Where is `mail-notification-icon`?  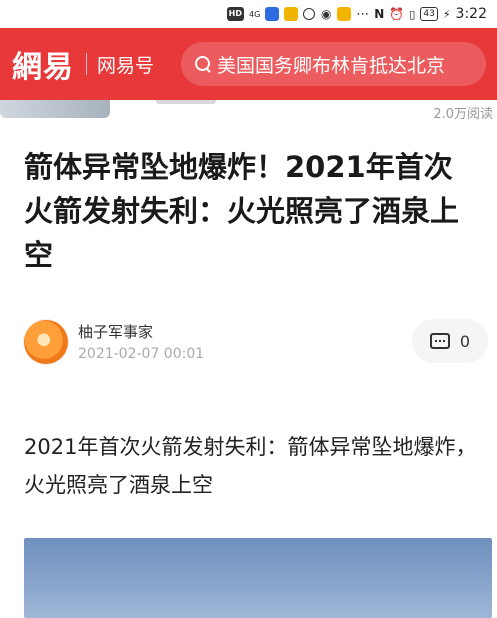 mail-notification-icon is located at coordinates (291, 14).